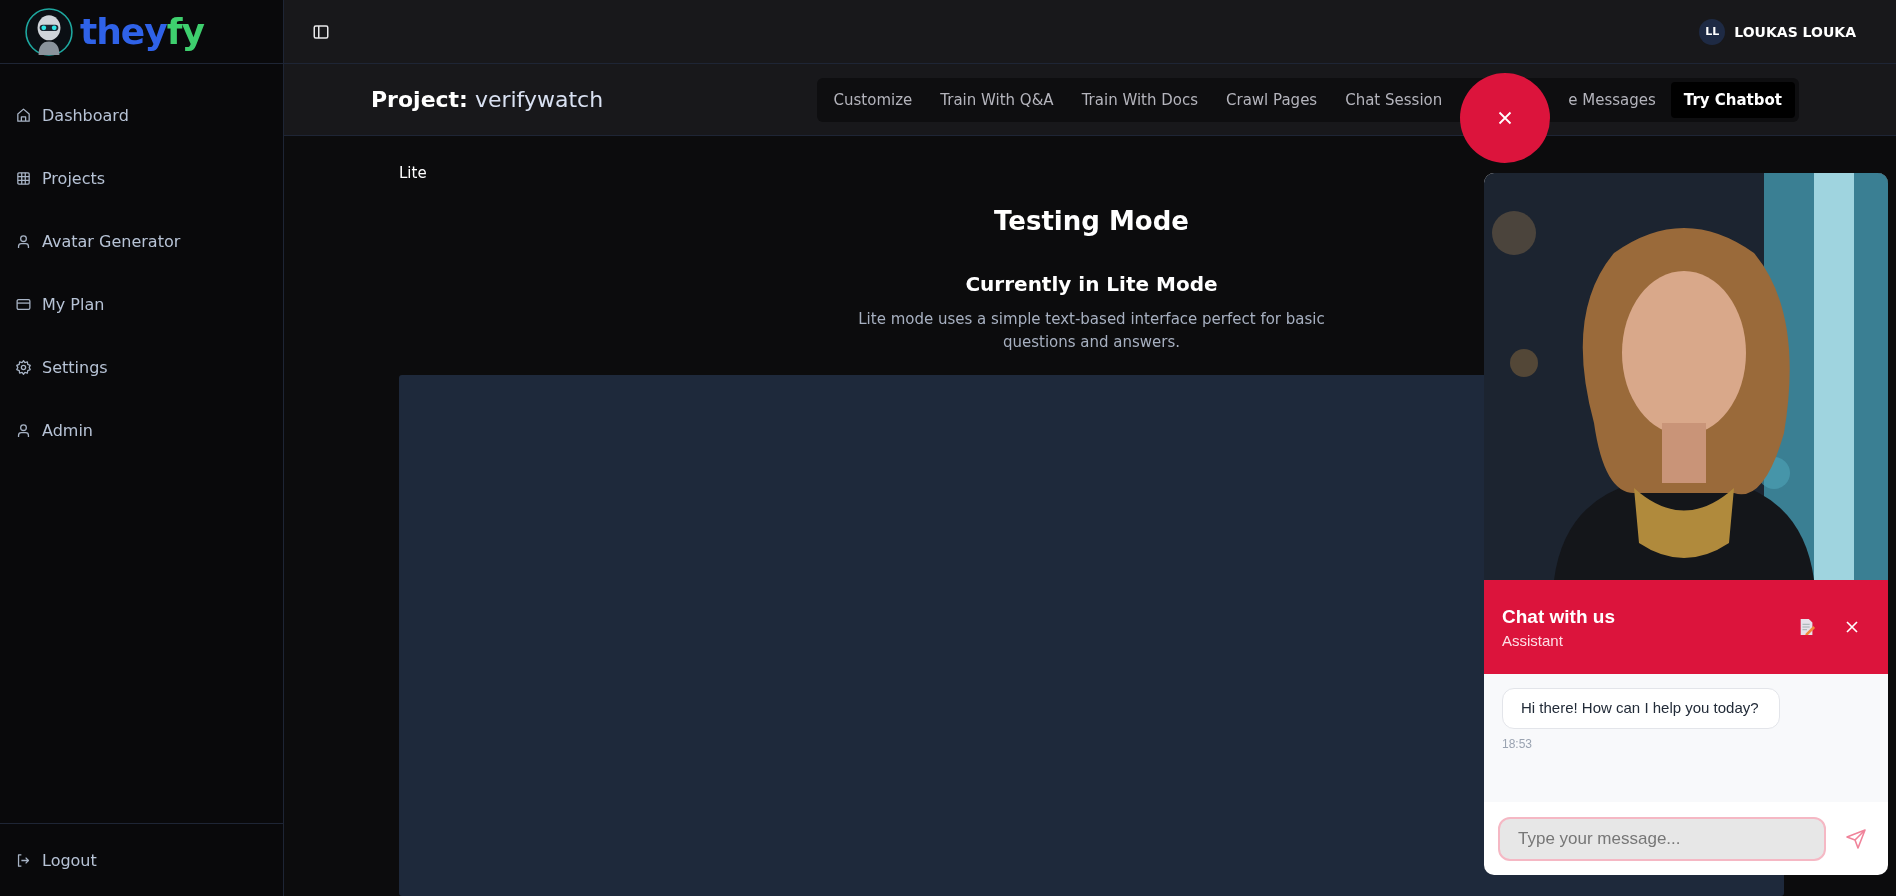 This screenshot has height=896, width=1896. Describe the element at coordinates (1856, 838) in the screenshot. I see `send-icon` at that location.